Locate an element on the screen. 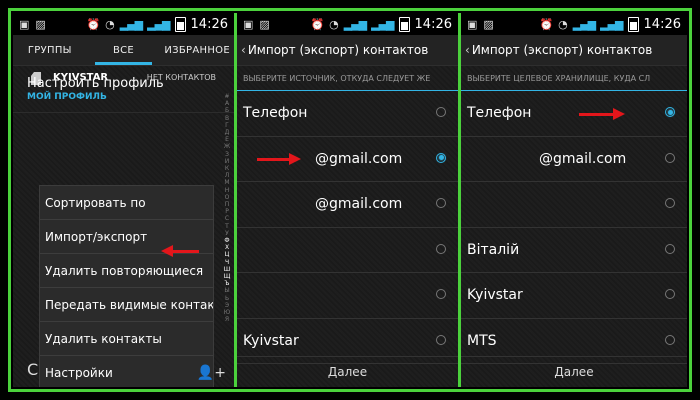  menu-item-remove-duplicates: Удалить повторяющиеся is located at coordinates (126, 271).